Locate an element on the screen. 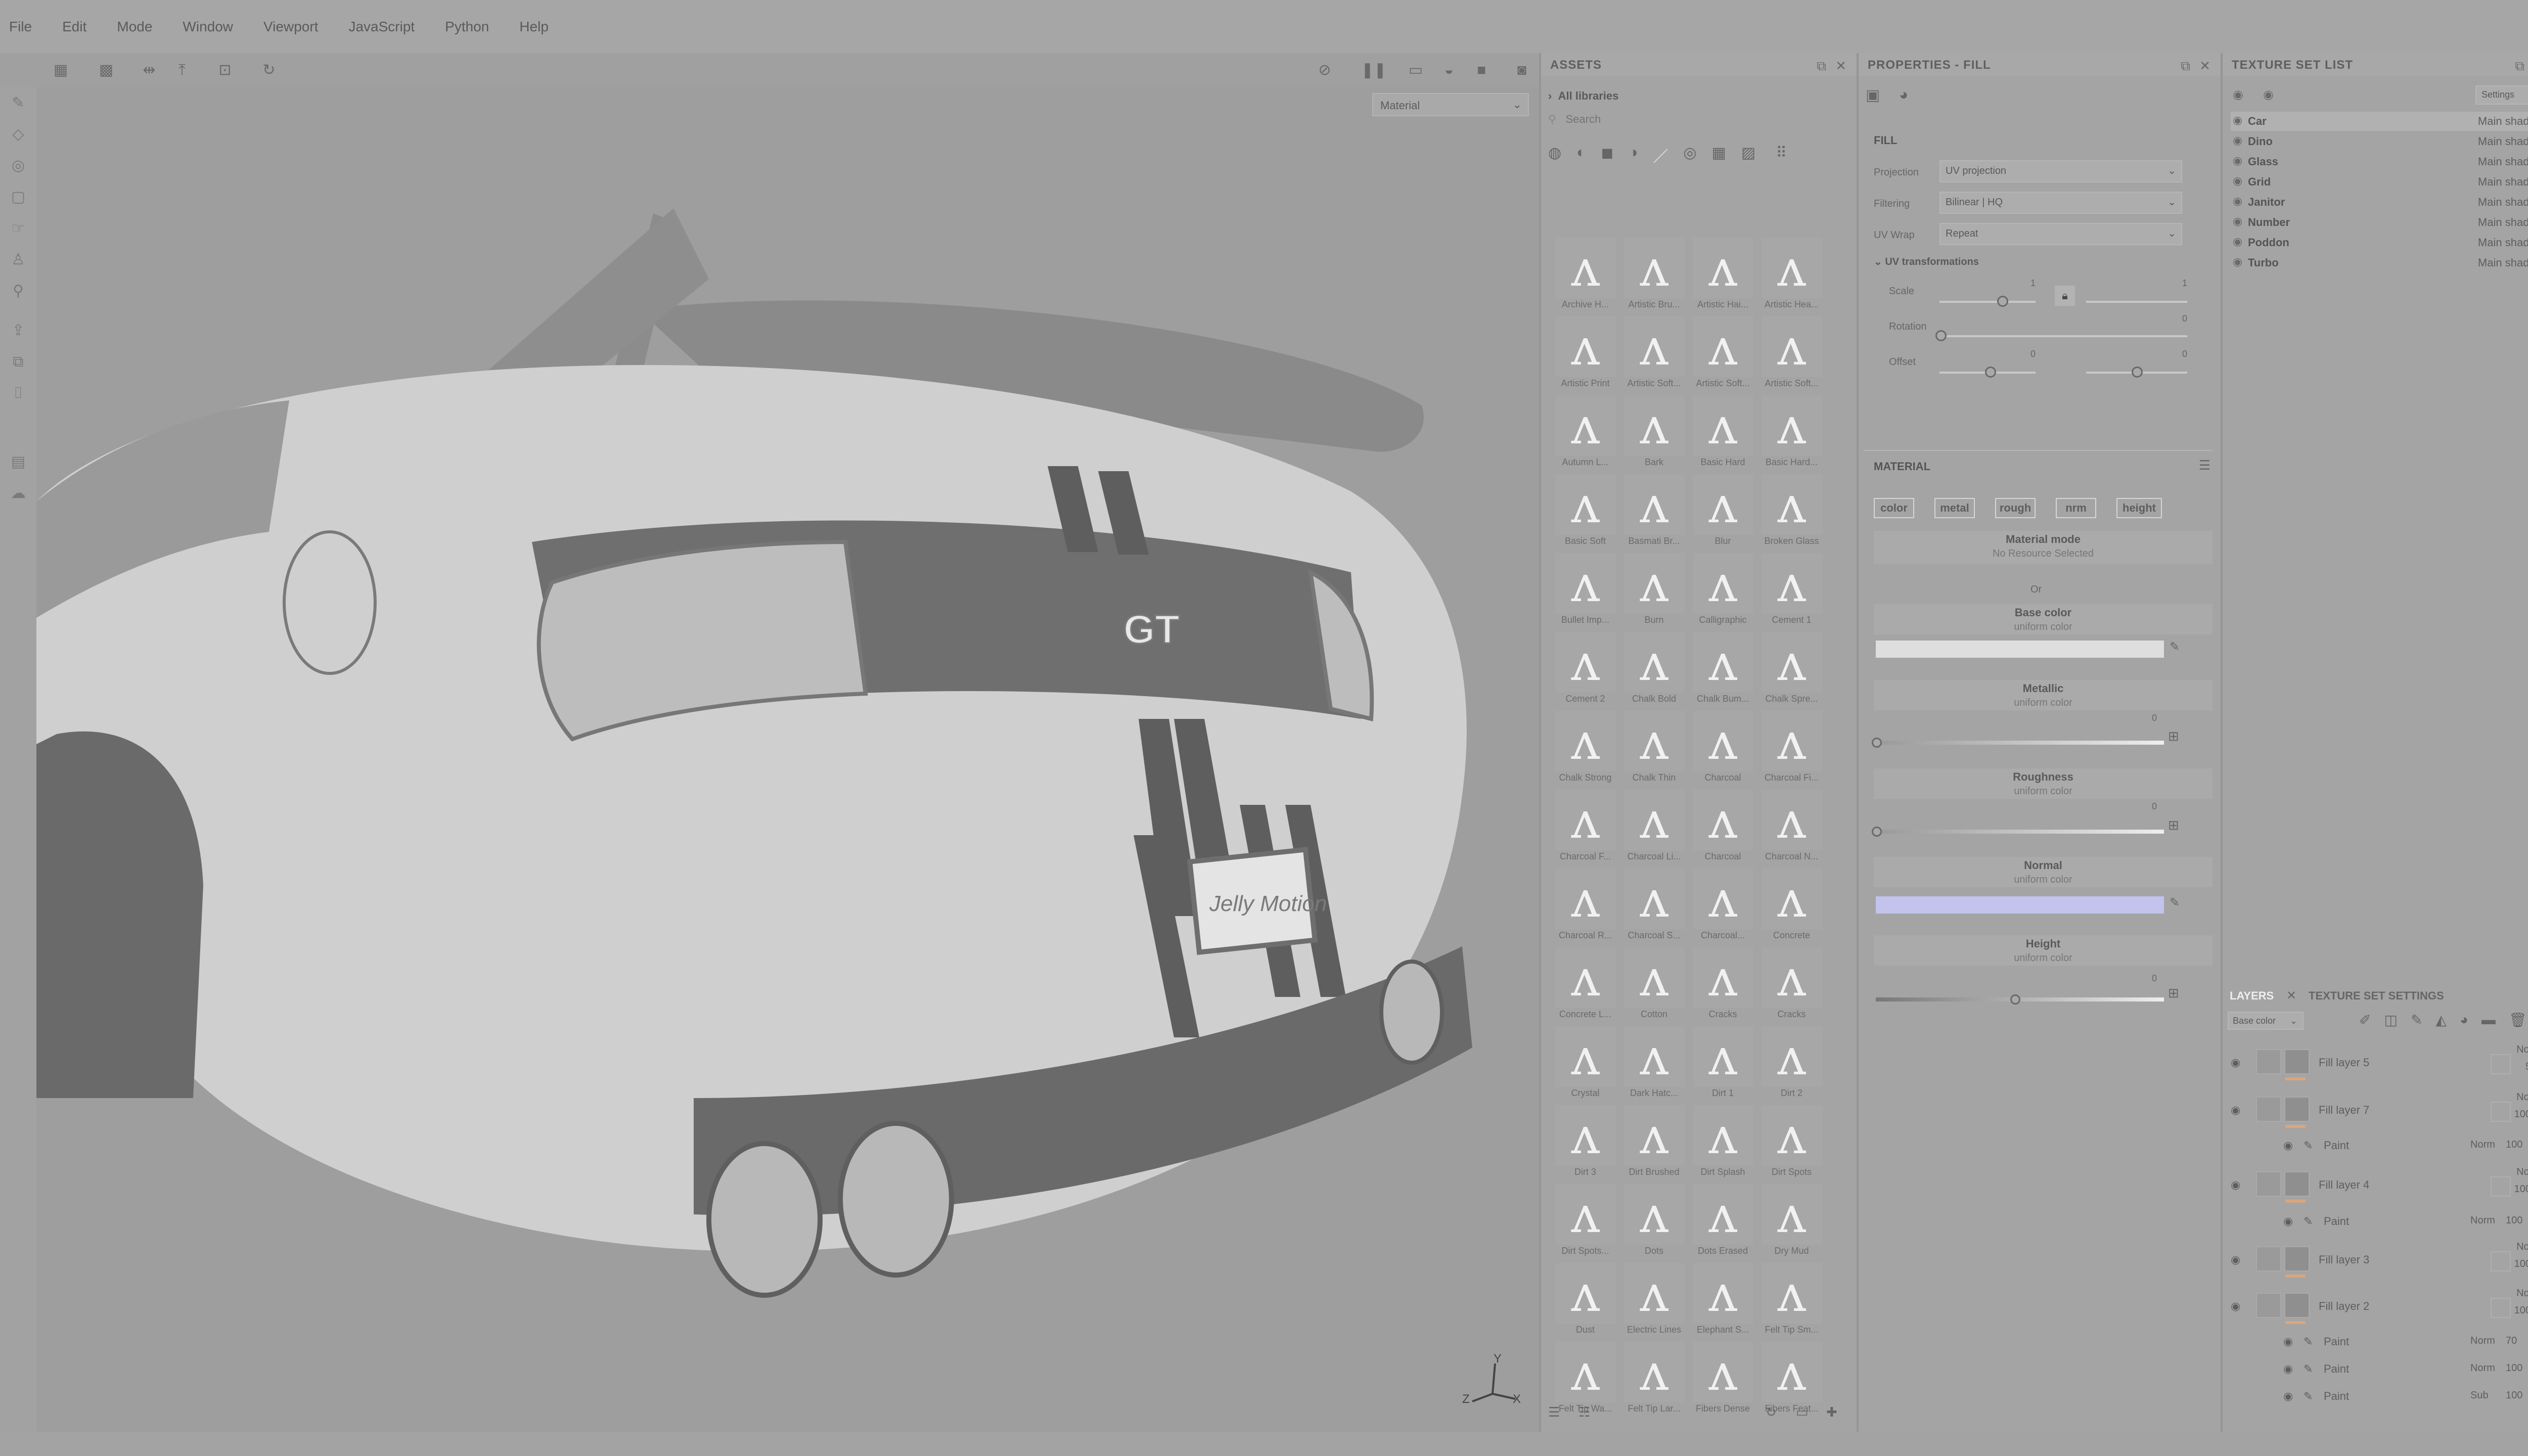  details-icon: ☷ is located at coordinates (1584, 1412).